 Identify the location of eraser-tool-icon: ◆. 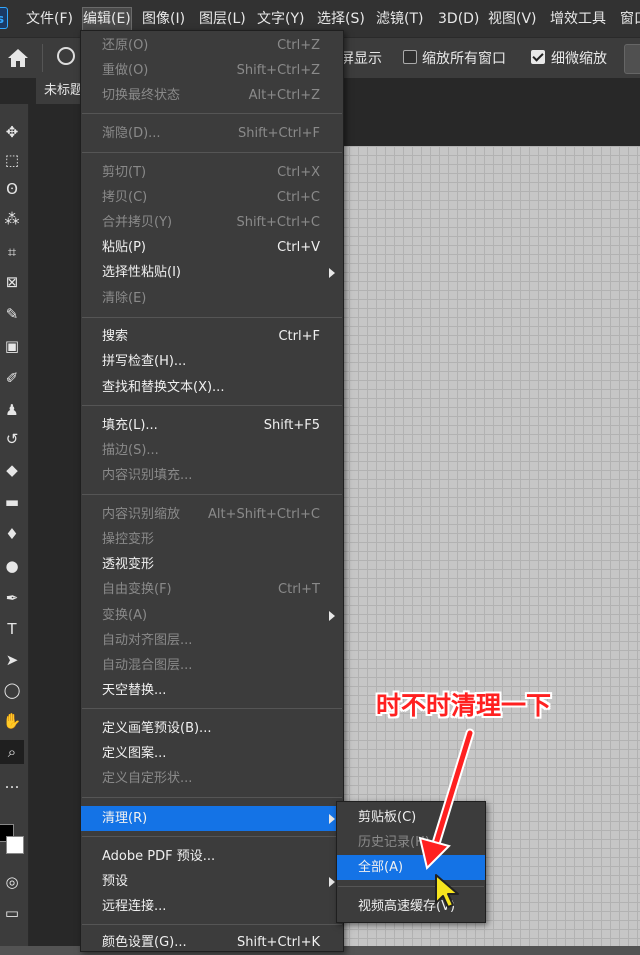
(12, 470).